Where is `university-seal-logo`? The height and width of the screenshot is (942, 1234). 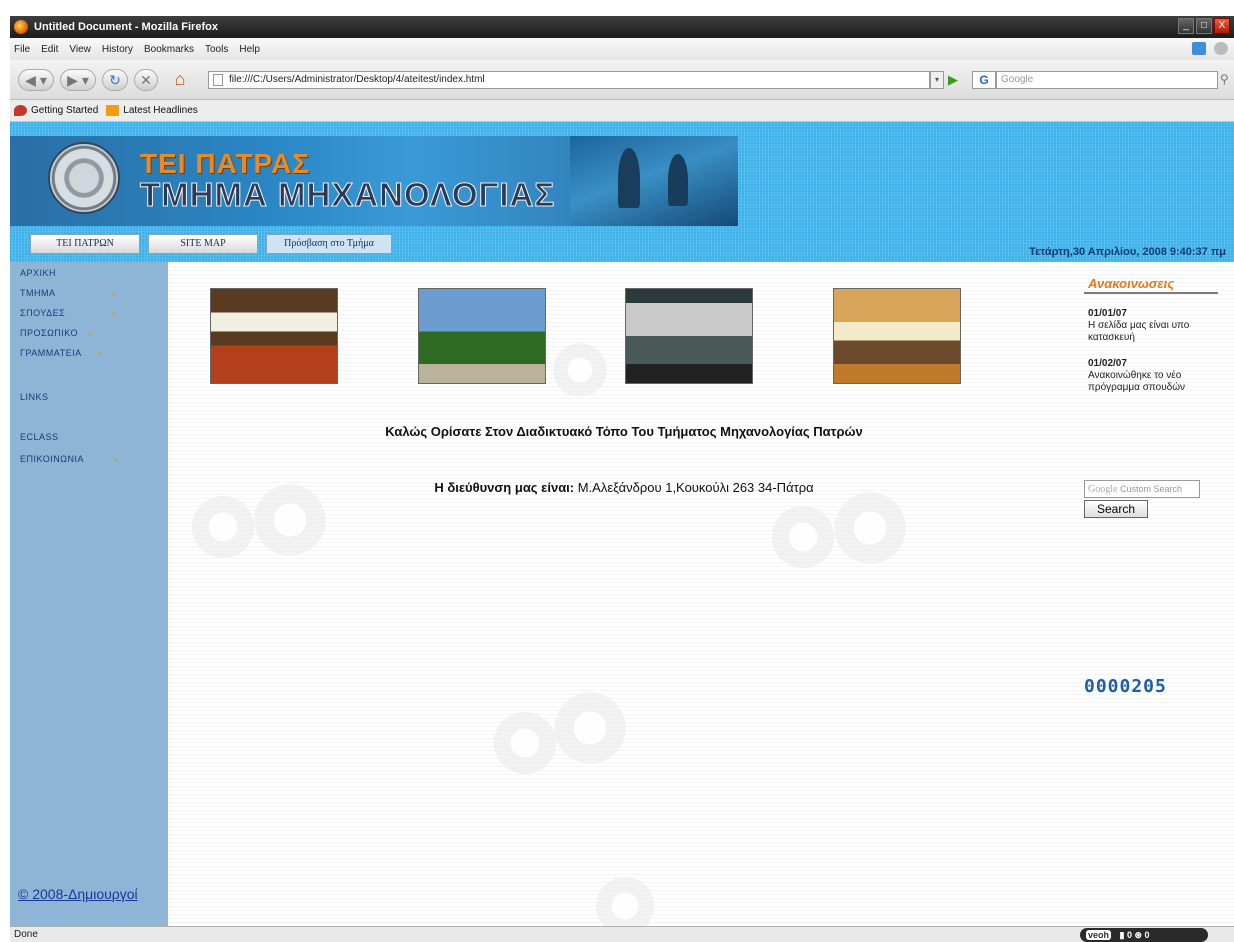
university-seal-logo is located at coordinates (84, 178).